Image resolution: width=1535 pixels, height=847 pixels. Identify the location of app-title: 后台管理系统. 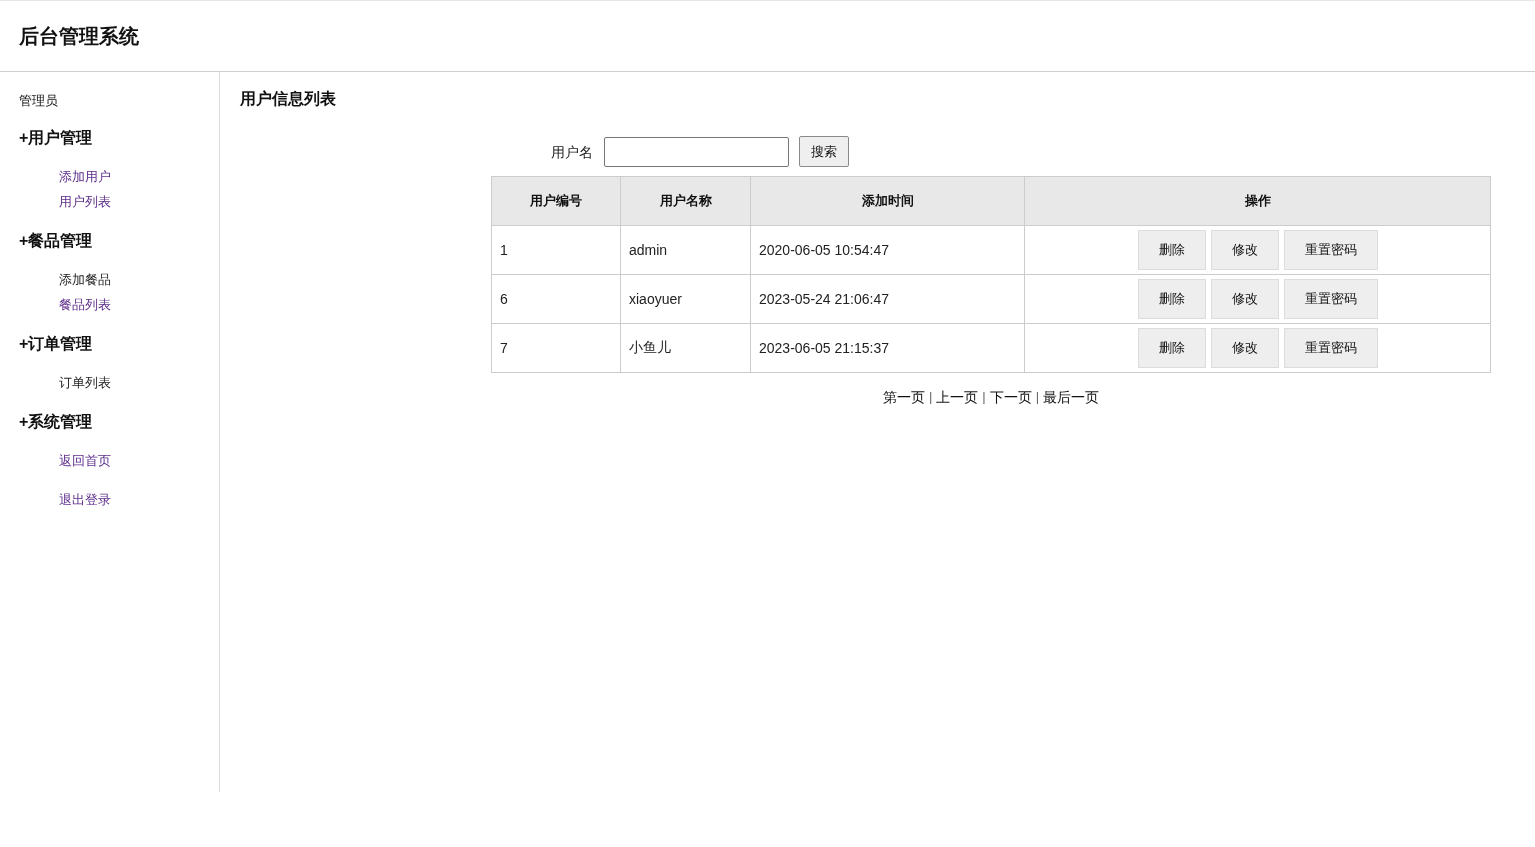
(79, 36).